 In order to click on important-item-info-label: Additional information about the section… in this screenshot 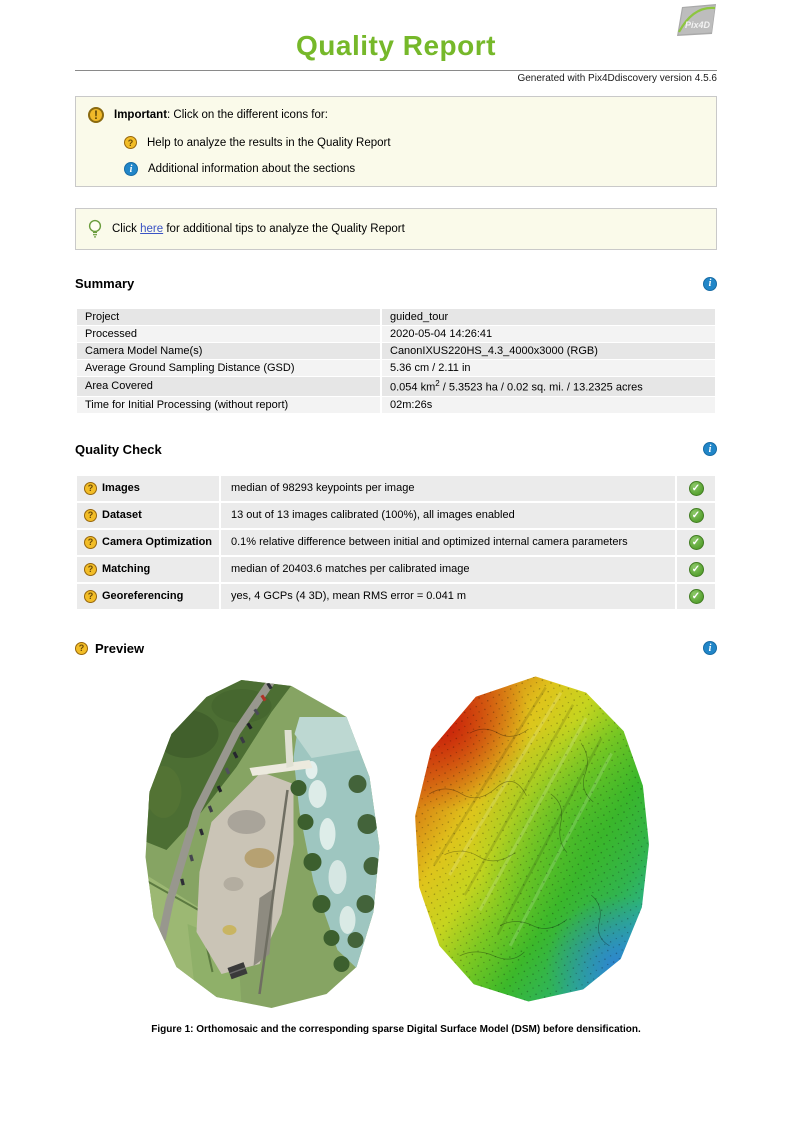, I will do `click(252, 169)`.